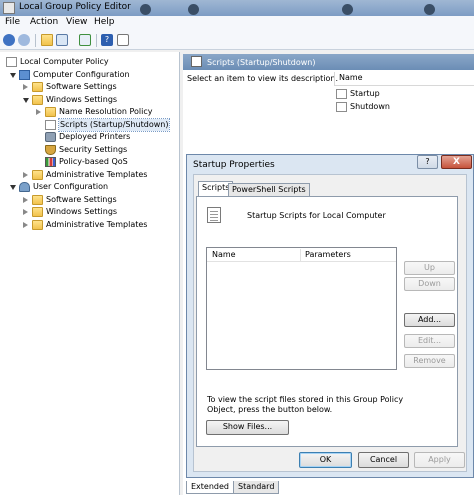  I want to click on column-header-parameters: Parameters, so click(328, 254).